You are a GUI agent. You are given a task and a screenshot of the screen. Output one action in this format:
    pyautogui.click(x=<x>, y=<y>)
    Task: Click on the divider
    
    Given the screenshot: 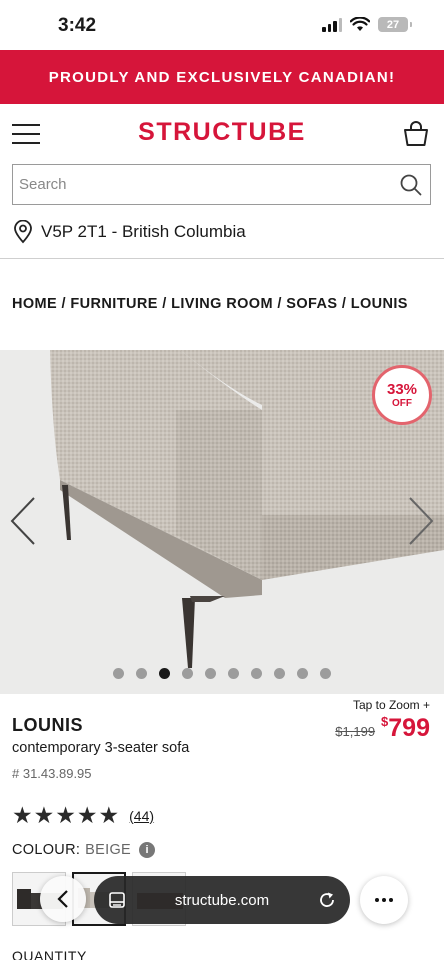 What is the action you would take?
    pyautogui.click(x=222, y=258)
    